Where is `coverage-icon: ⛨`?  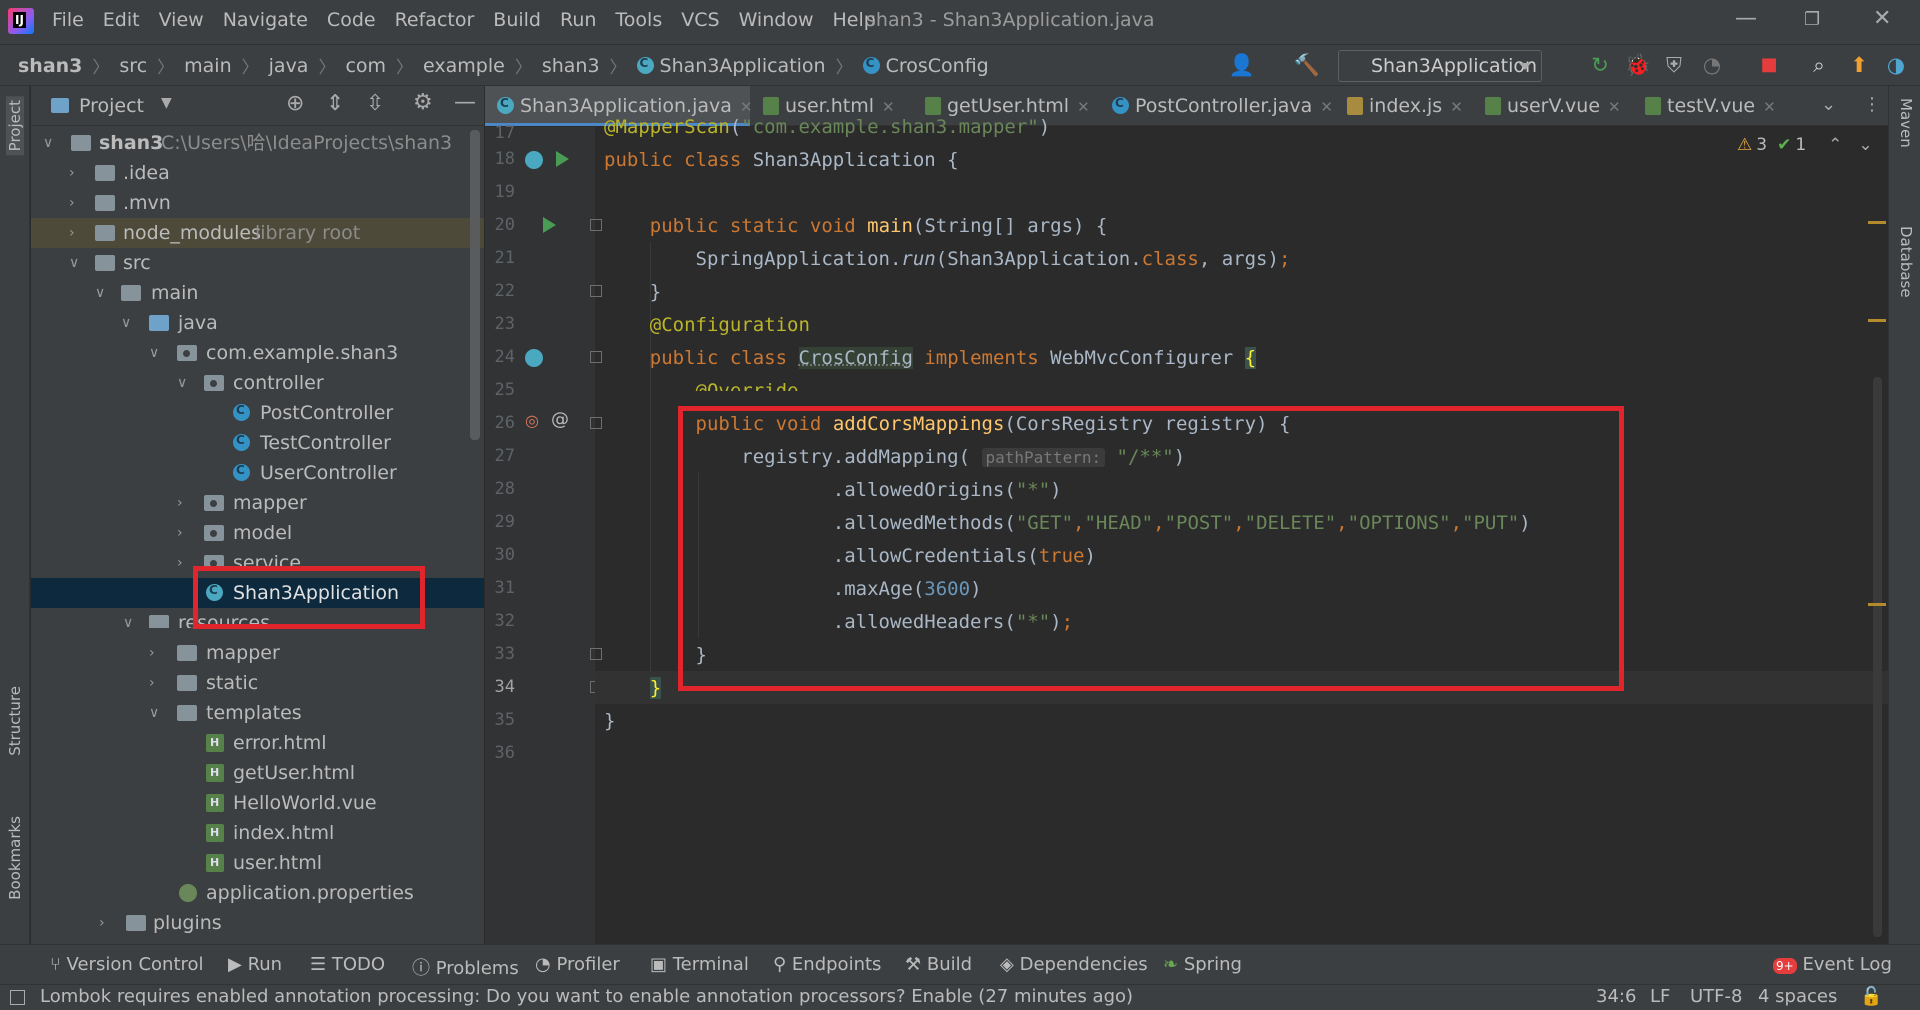 coverage-icon: ⛨ is located at coordinates (1674, 65).